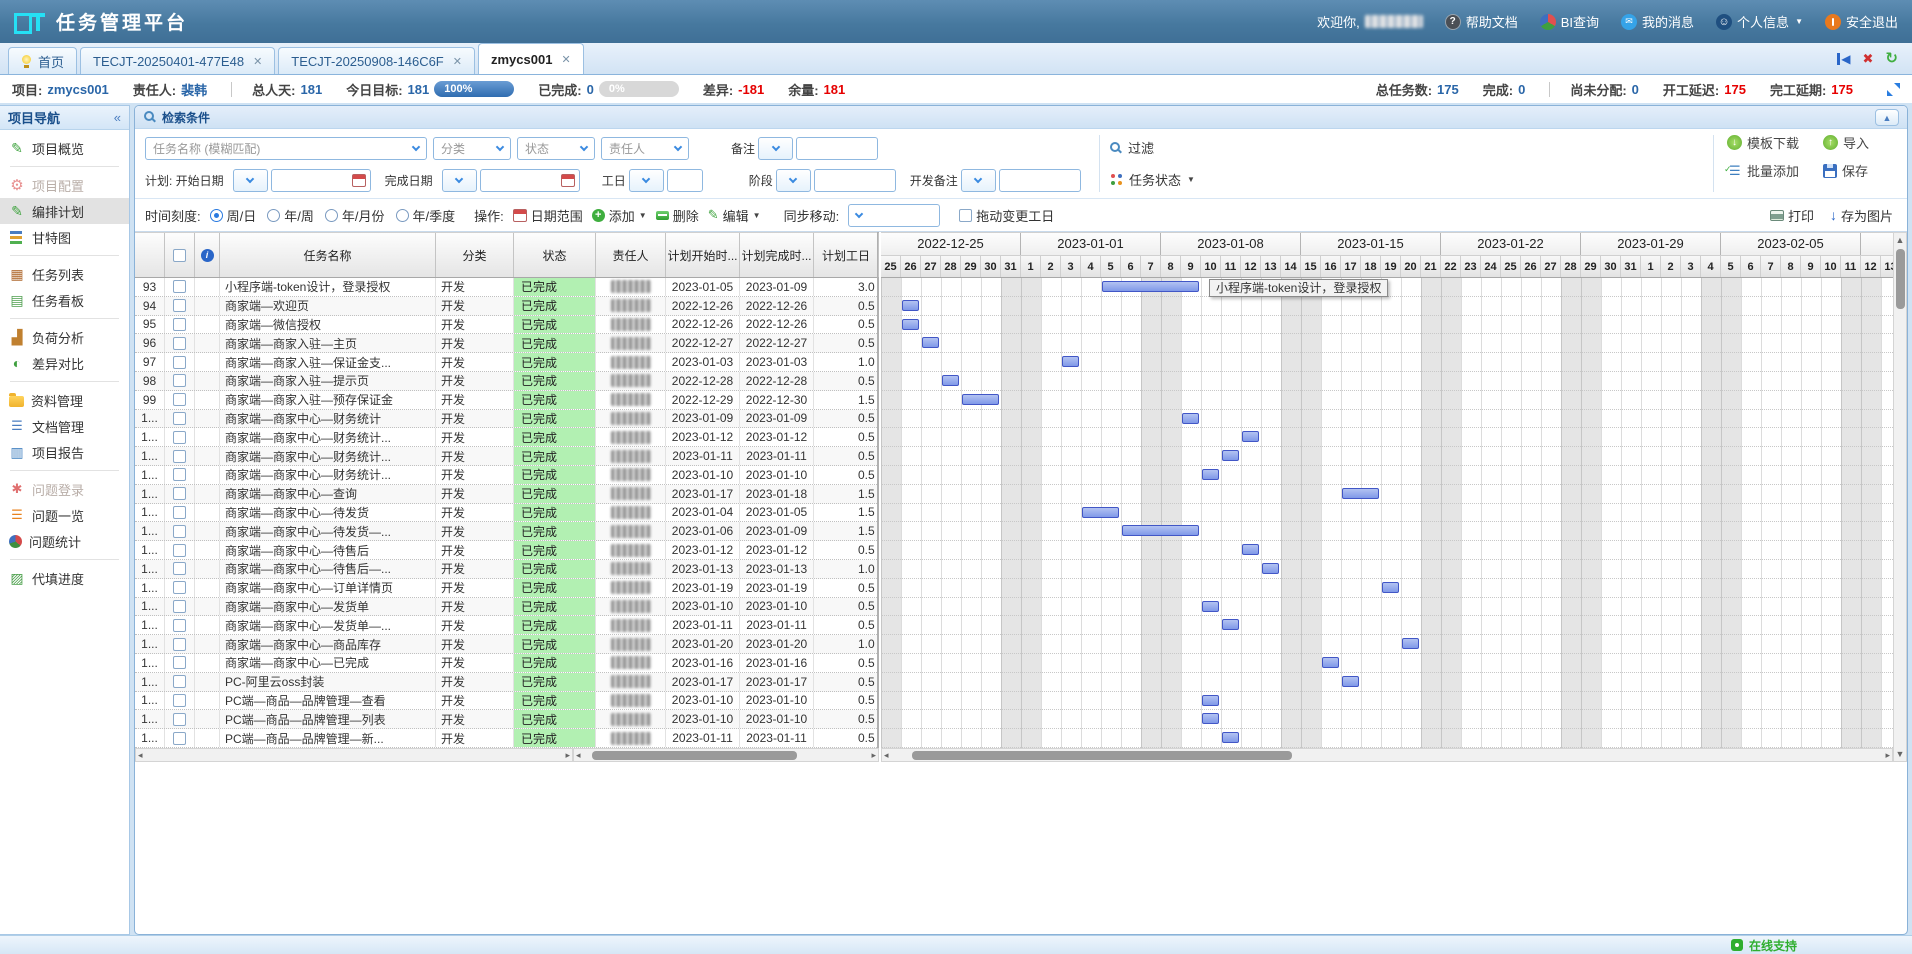 The width and height of the screenshot is (1912, 954). I want to click on category-select: 分类, so click(472, 148).